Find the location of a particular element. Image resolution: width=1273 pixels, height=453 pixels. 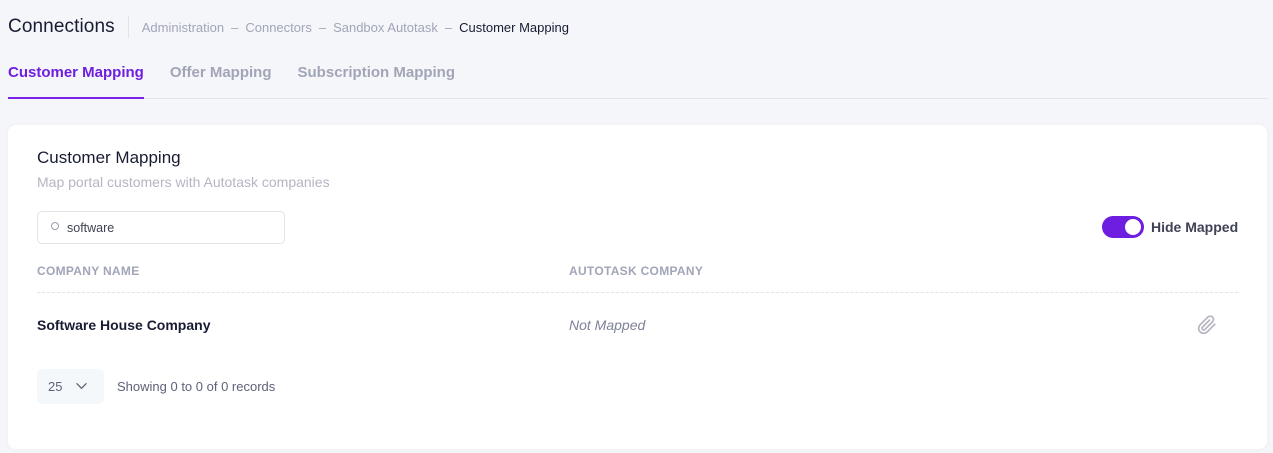

breadcrumb-connectors: Connectors is located at coordinates (278, 27).